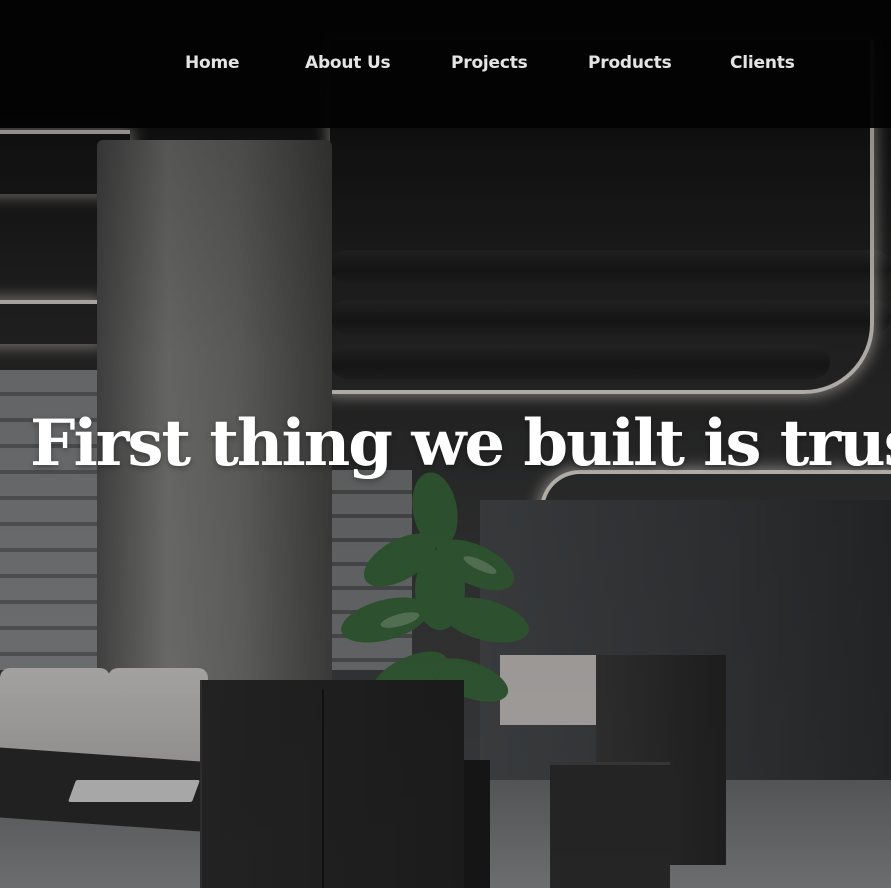 The height and width of the screenshot is (888, 891). I want to click on main-nav: Home About Us Projects Products Clients, so click(445, 63).